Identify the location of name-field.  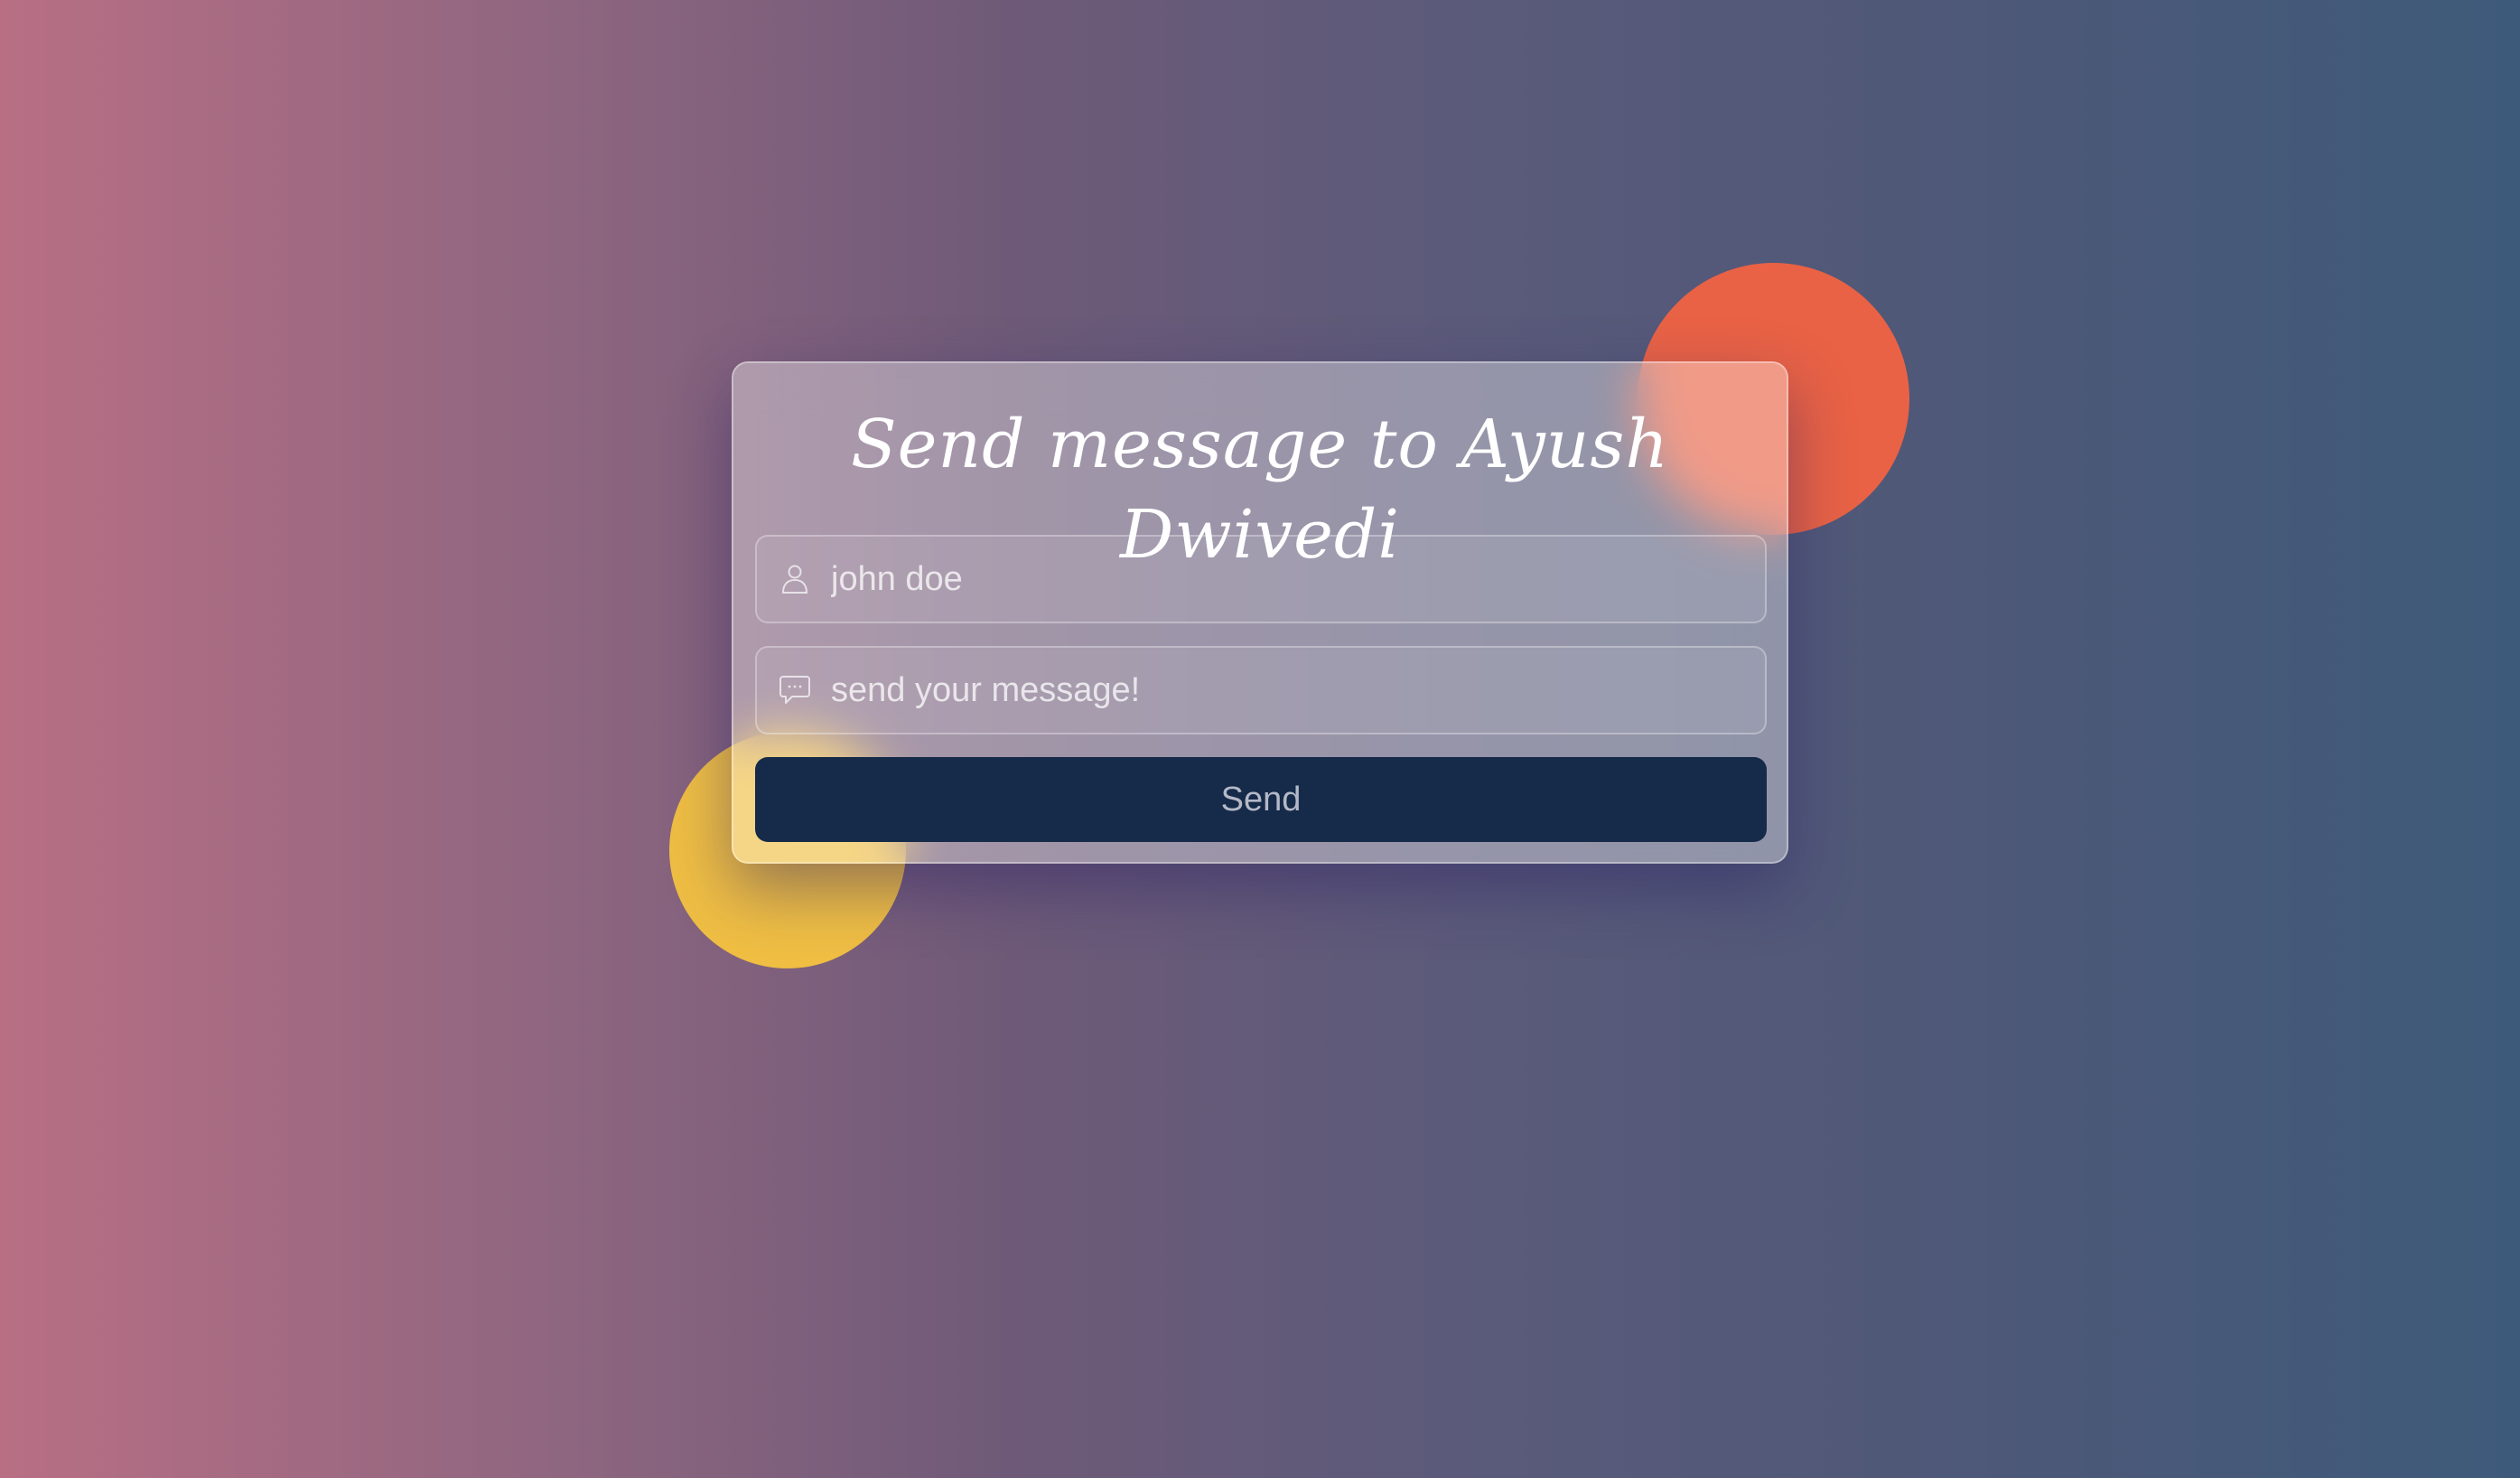
(1261, 579).